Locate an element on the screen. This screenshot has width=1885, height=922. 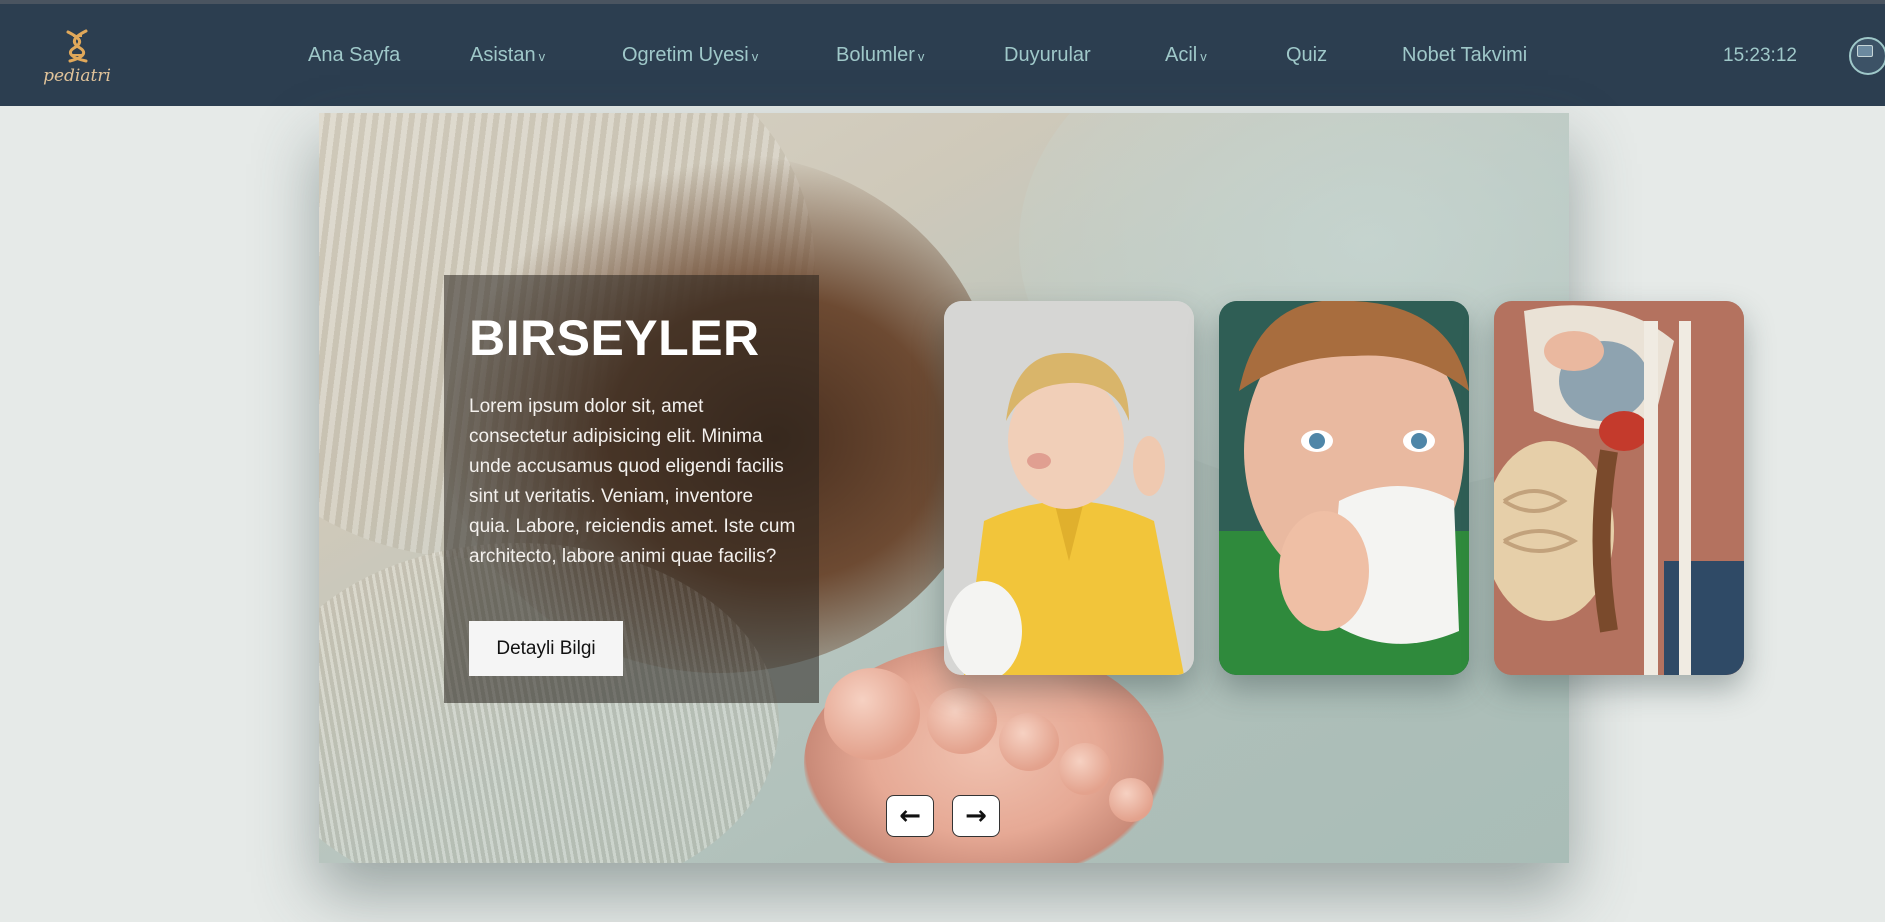
nav-item-nobet-takvimi: Nobet Takvimi is located at coordinates (1464, 55).